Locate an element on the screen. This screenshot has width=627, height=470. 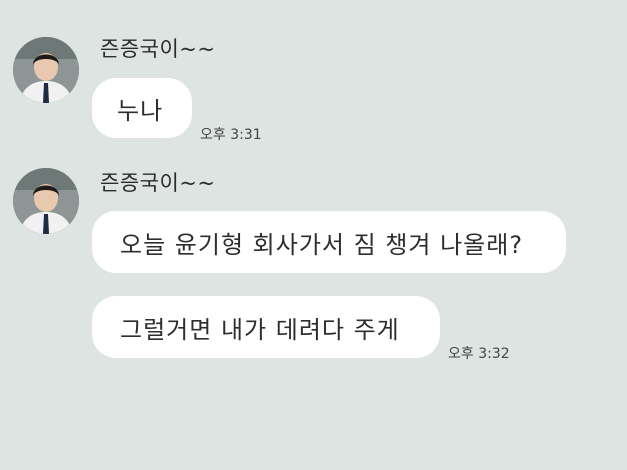
message-time: 오후 3:32 is located at coordinates (479, 354).